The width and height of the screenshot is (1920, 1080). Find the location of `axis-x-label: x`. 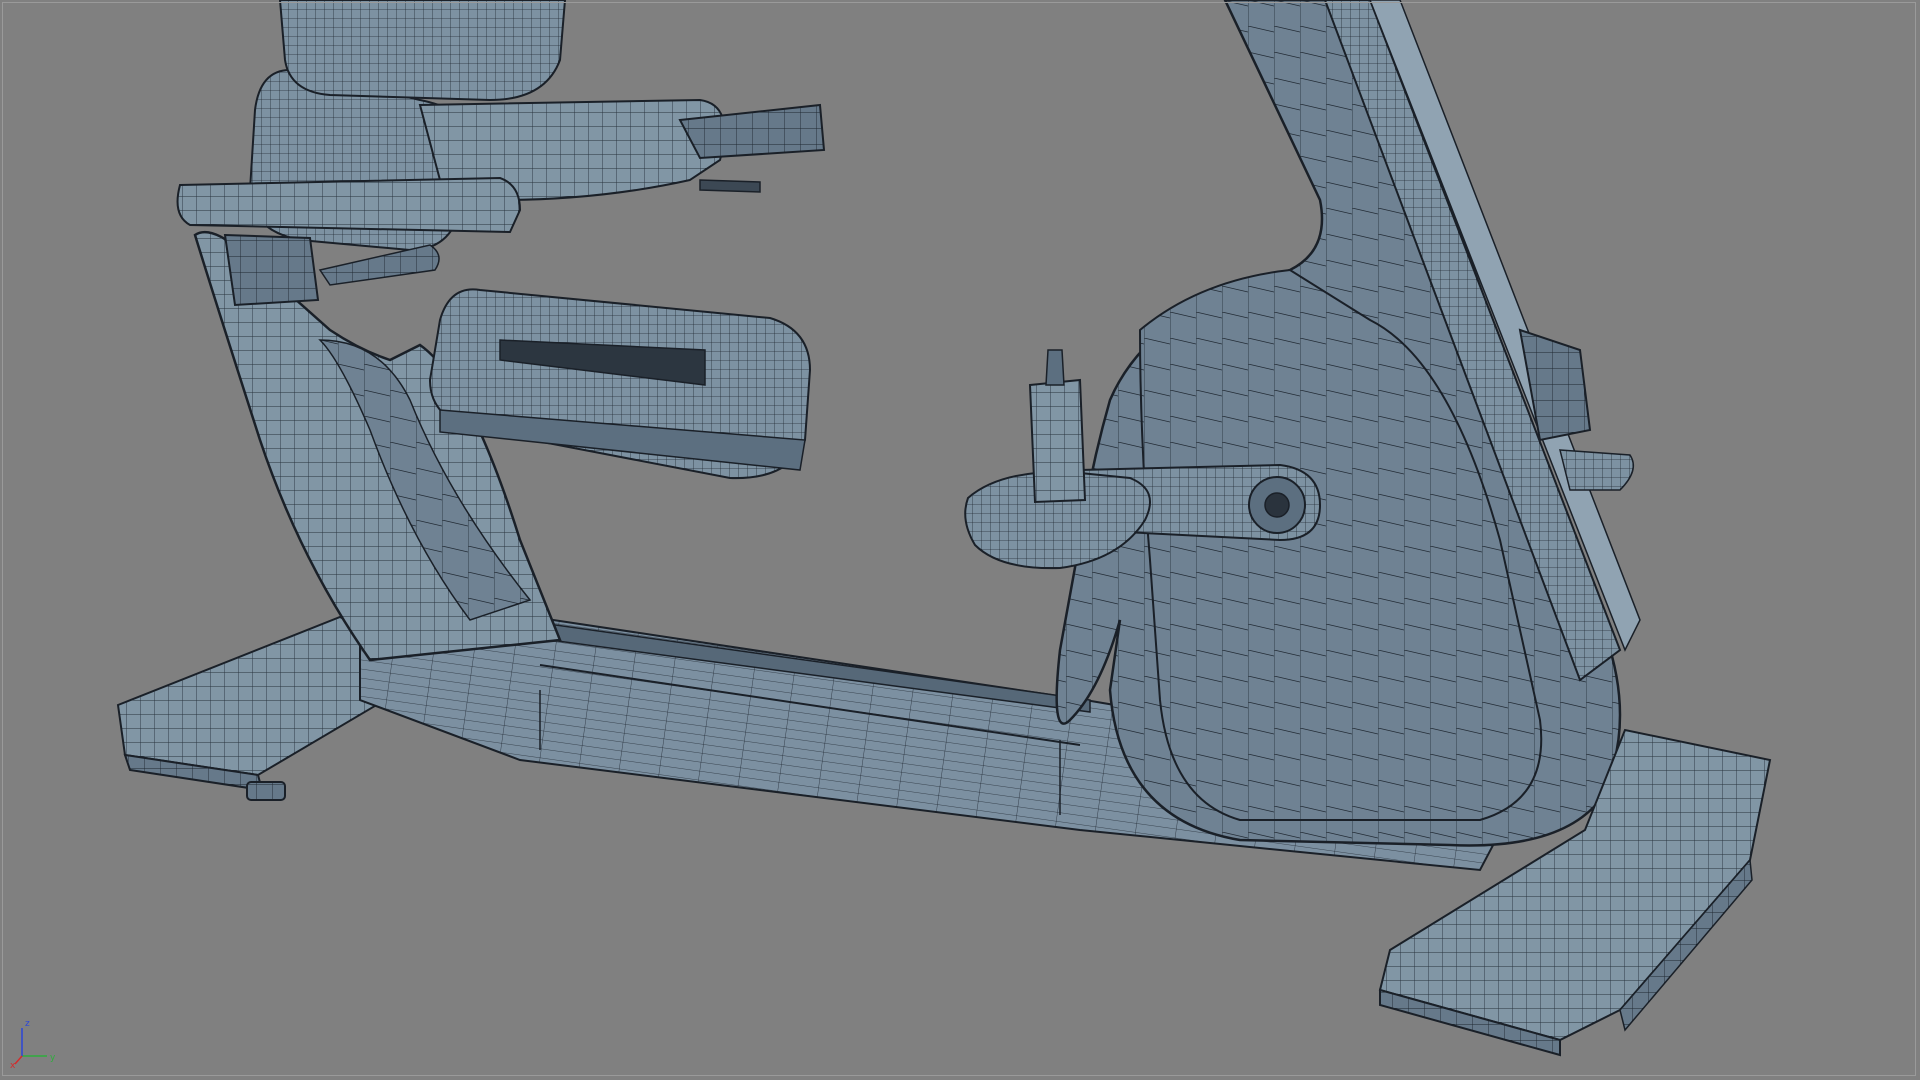

axis-x-label: x is located at coordinates (13, 1066).